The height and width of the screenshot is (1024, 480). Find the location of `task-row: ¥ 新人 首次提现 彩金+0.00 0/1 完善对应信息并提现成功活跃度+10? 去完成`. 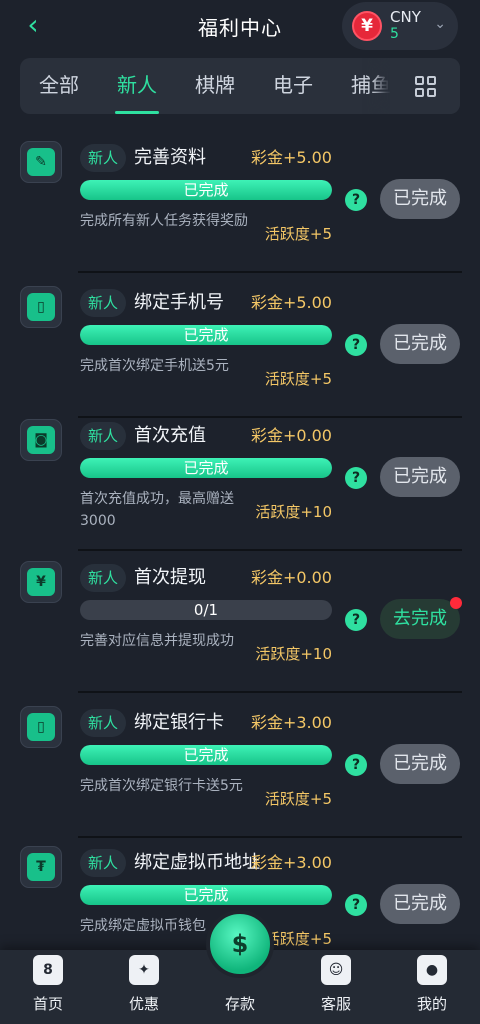

task-row: ¥ 新人 首次提现 彩金+0.00 0/1 完善对应信息并提现成功活跃度+10? 去完成 is located at coordinates (240, 620).